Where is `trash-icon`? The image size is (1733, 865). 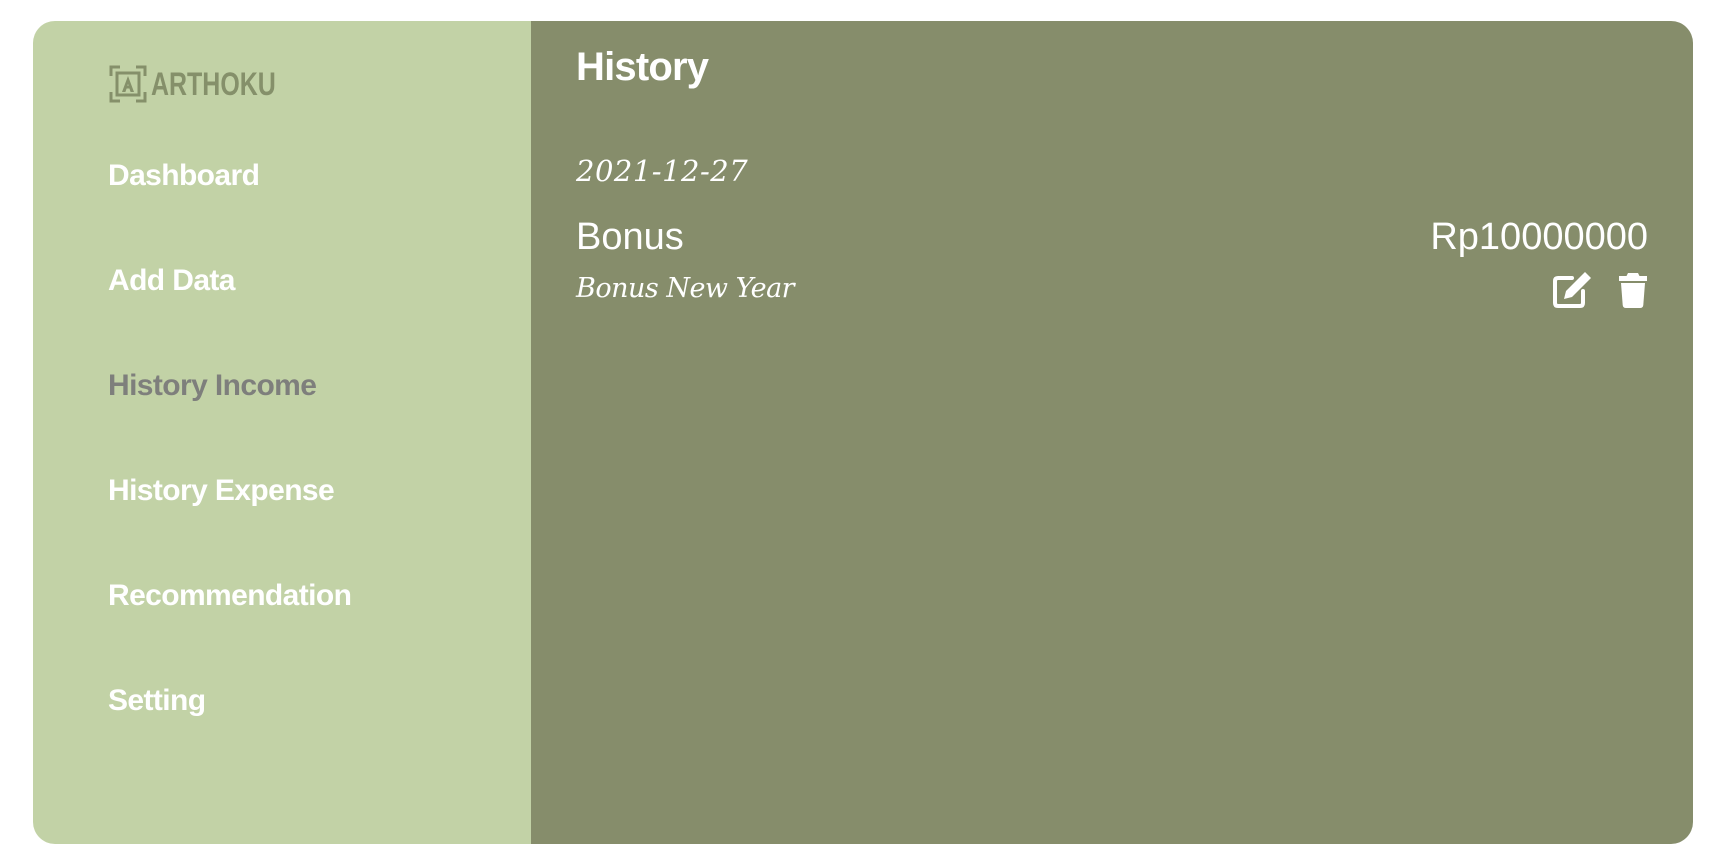
trash-icon is located at coordinates (1633, 290).